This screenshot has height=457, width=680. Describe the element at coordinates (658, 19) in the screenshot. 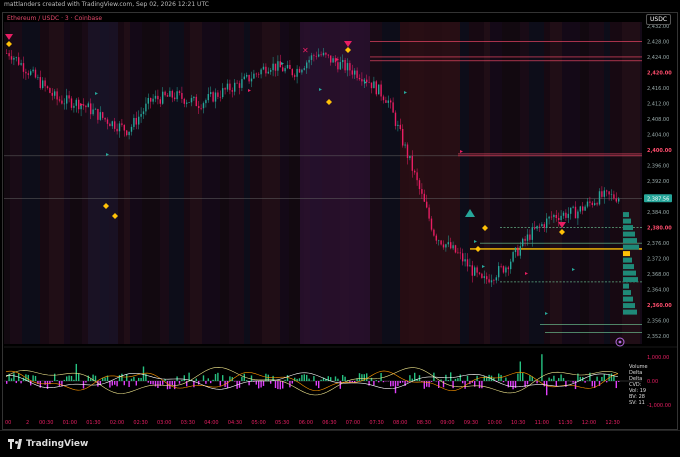

I see `currency-badge: USDC` at that location.